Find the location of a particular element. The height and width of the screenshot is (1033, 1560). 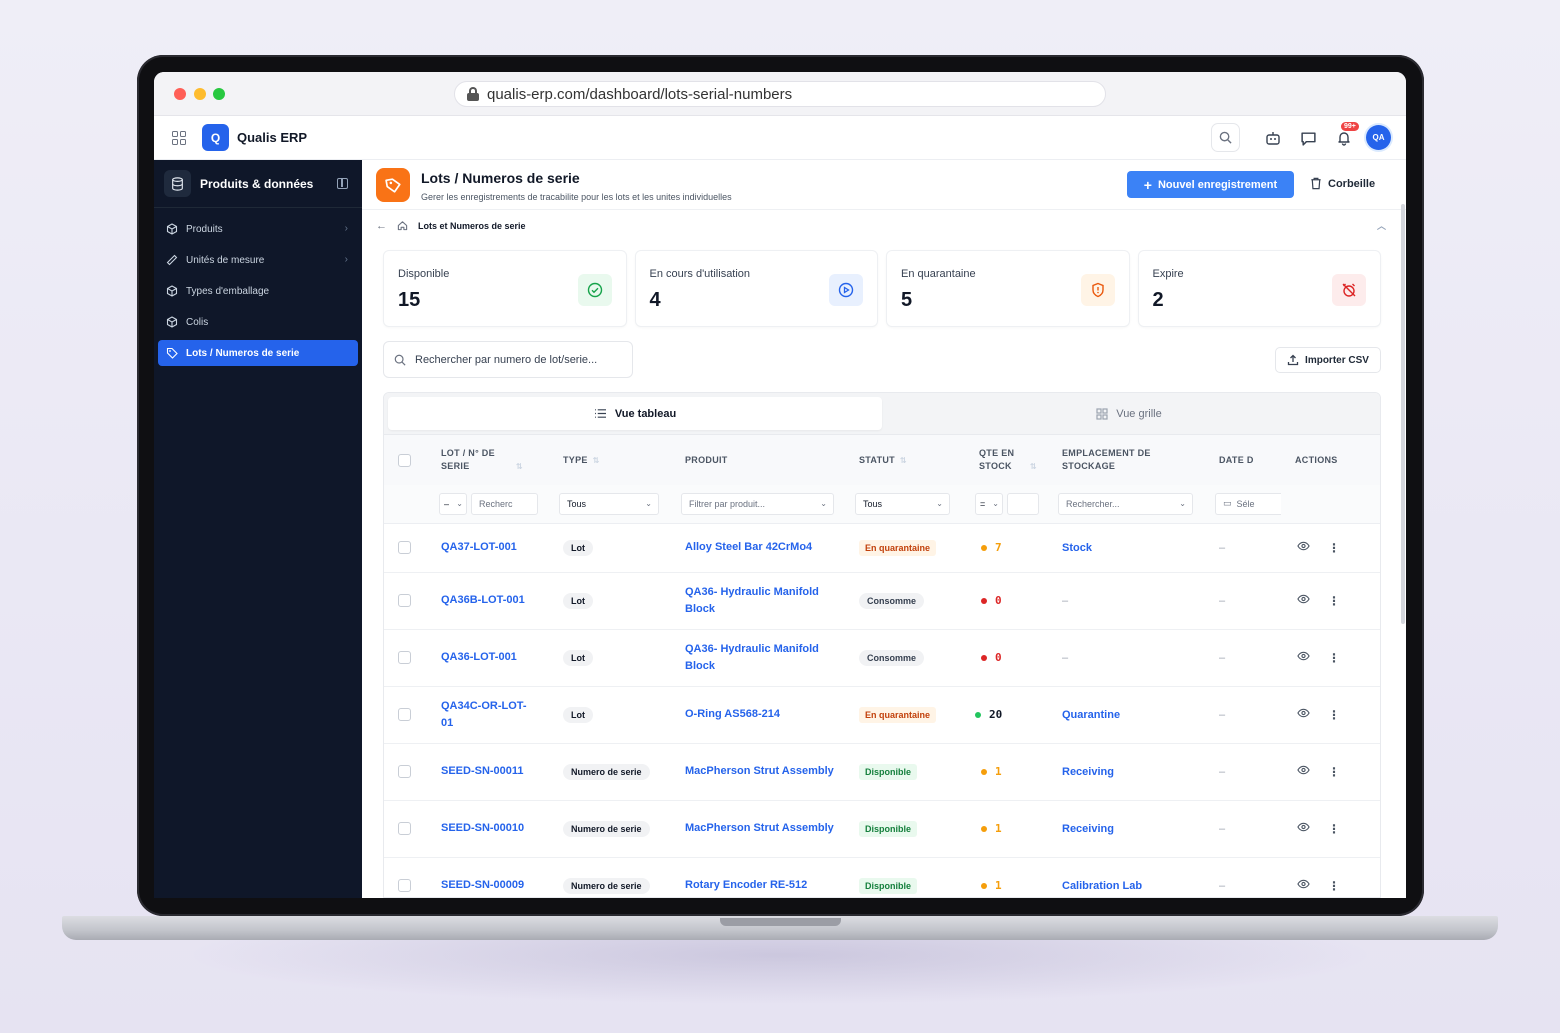

collapse-sidebar-icon is located at coordinates (342, 183).